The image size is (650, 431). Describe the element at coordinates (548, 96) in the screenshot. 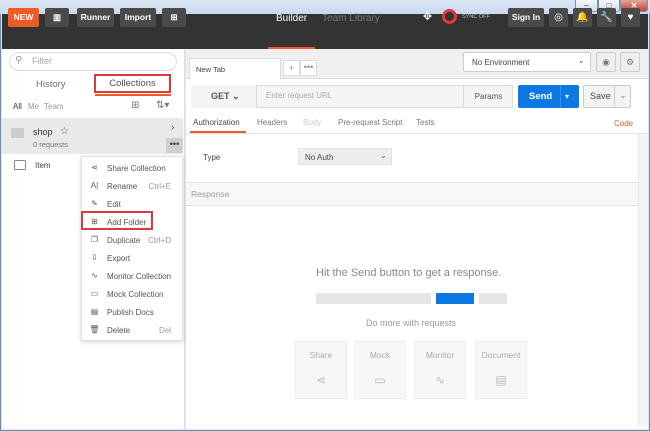

I see `send-button: Send` at that location.